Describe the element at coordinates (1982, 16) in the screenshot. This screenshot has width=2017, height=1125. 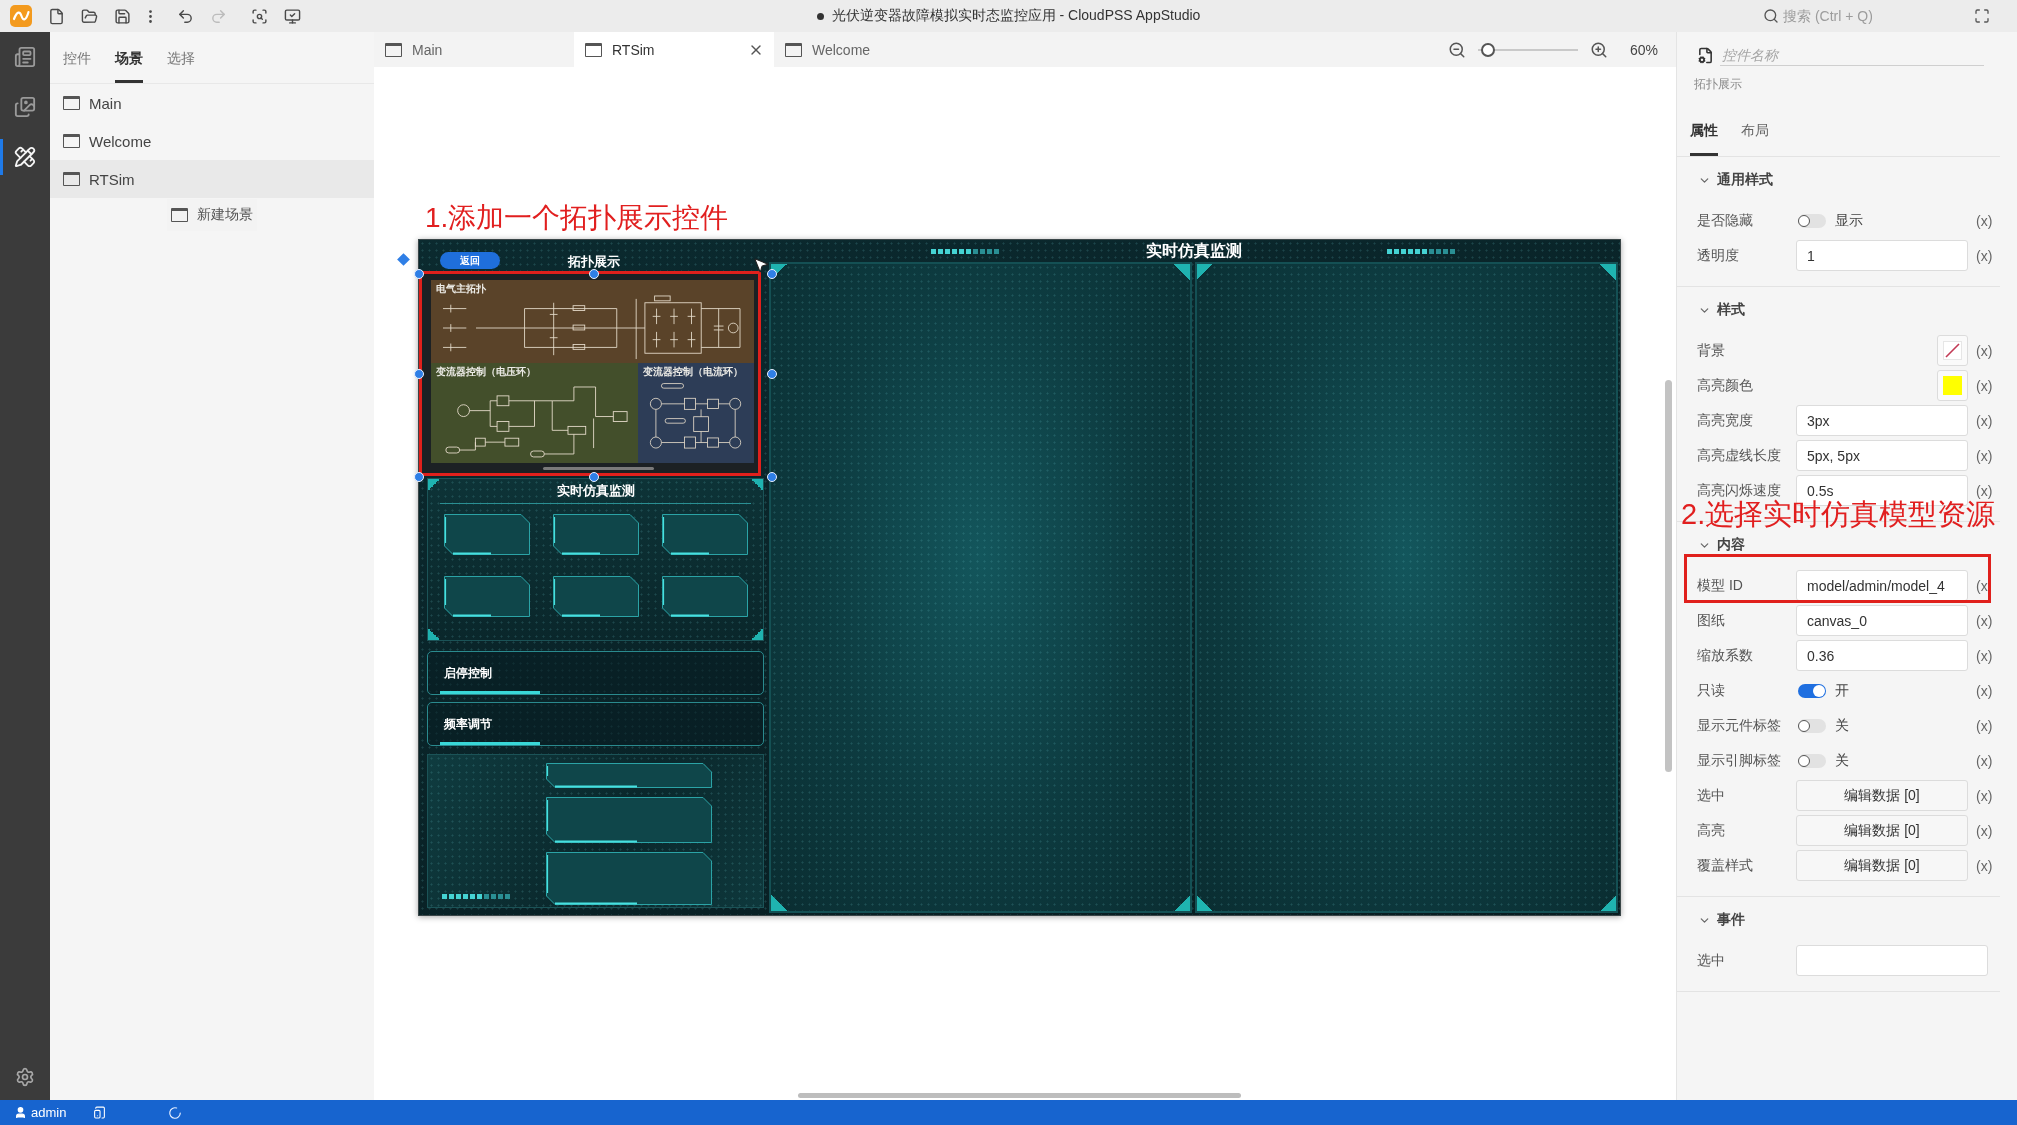
I see `fullscreen-icon` at that location.